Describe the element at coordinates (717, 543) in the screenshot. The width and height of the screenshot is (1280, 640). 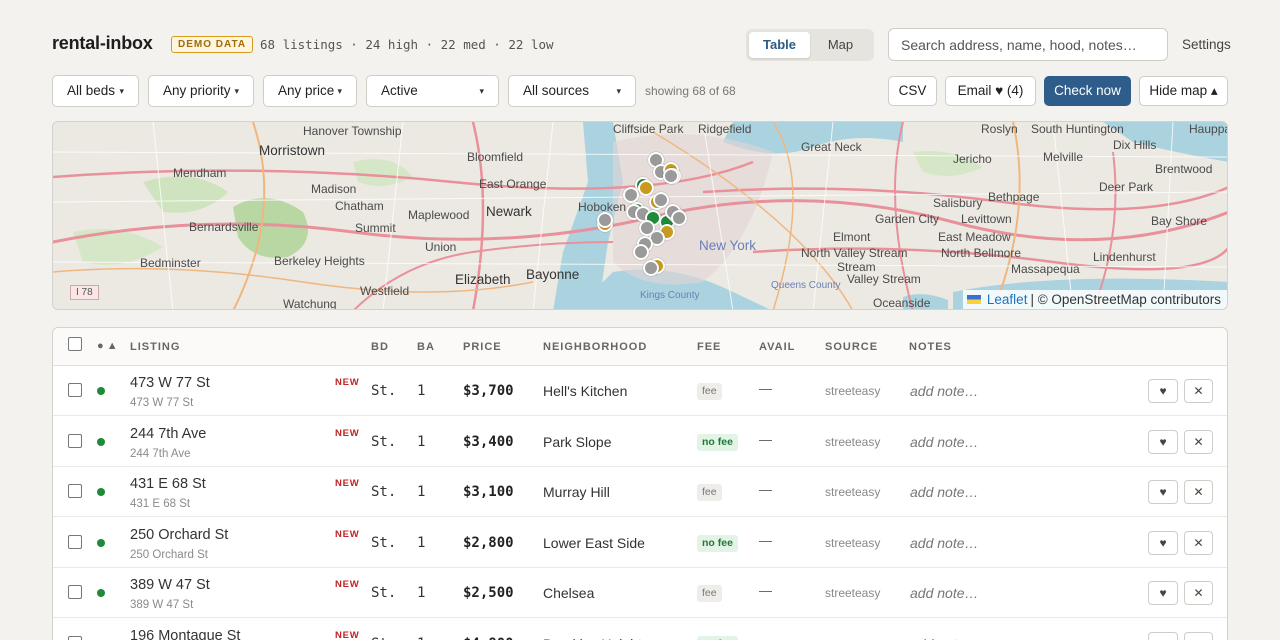
I see `fee-badge: no fee` at that location.